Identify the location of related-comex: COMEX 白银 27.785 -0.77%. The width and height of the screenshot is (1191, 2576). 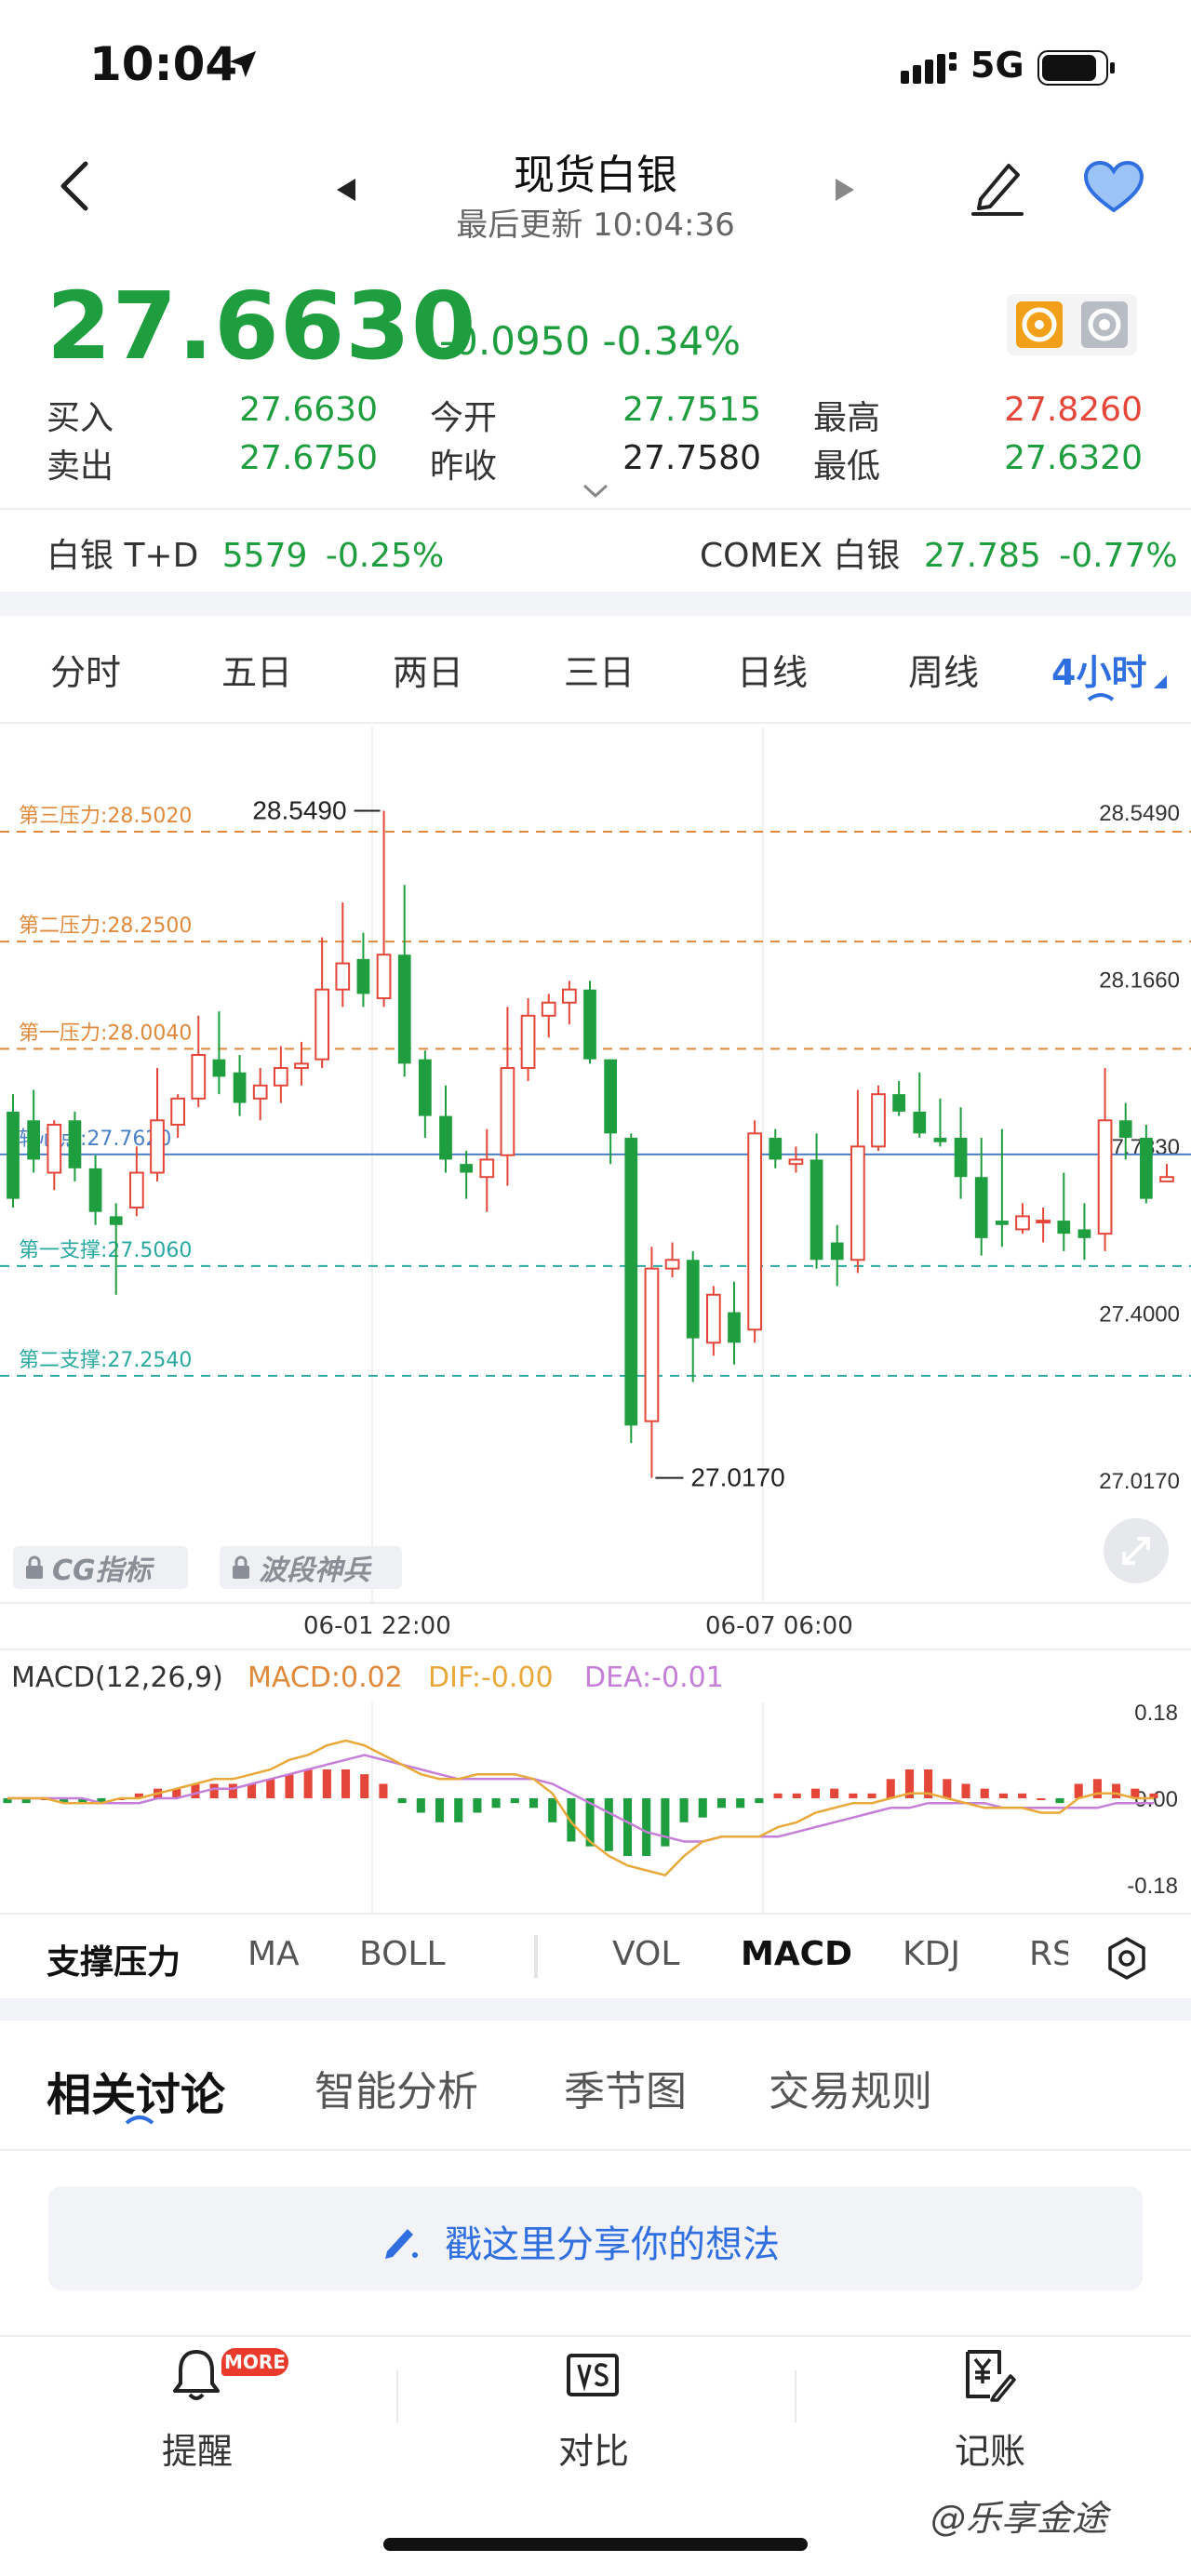
(939, 552).